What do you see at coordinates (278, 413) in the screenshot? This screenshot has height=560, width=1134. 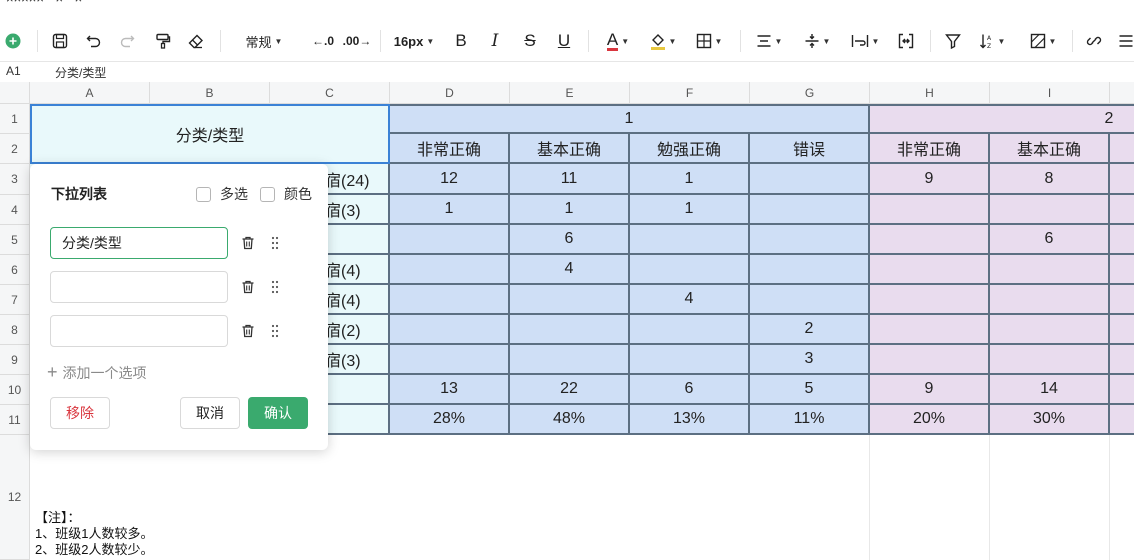 I see `confirm-button: 确认` at bounding box center [278, 413].